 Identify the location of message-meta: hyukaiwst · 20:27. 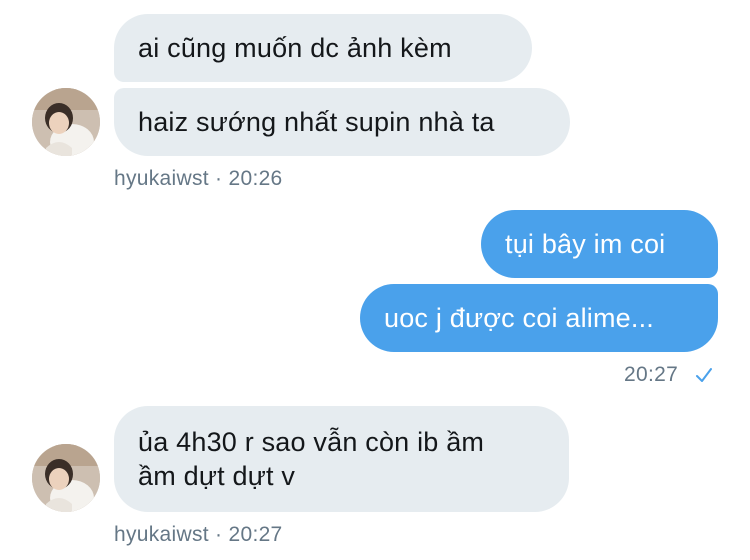
(198, 535).